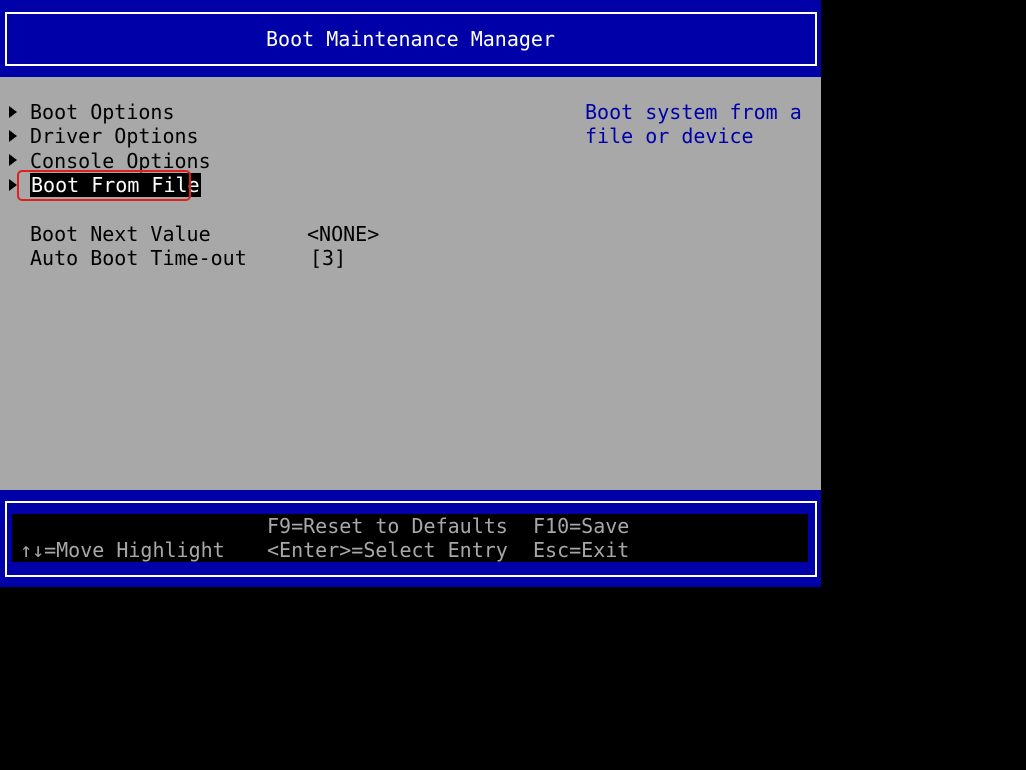 Image resolution: width=1026 pixels, height=770 pixels. What do you see at coordinates (122, 550) in the screenshot?
I see `hotkey-move-highlight: ↑↓=Move Highlight` at bounding box center [122, 550].